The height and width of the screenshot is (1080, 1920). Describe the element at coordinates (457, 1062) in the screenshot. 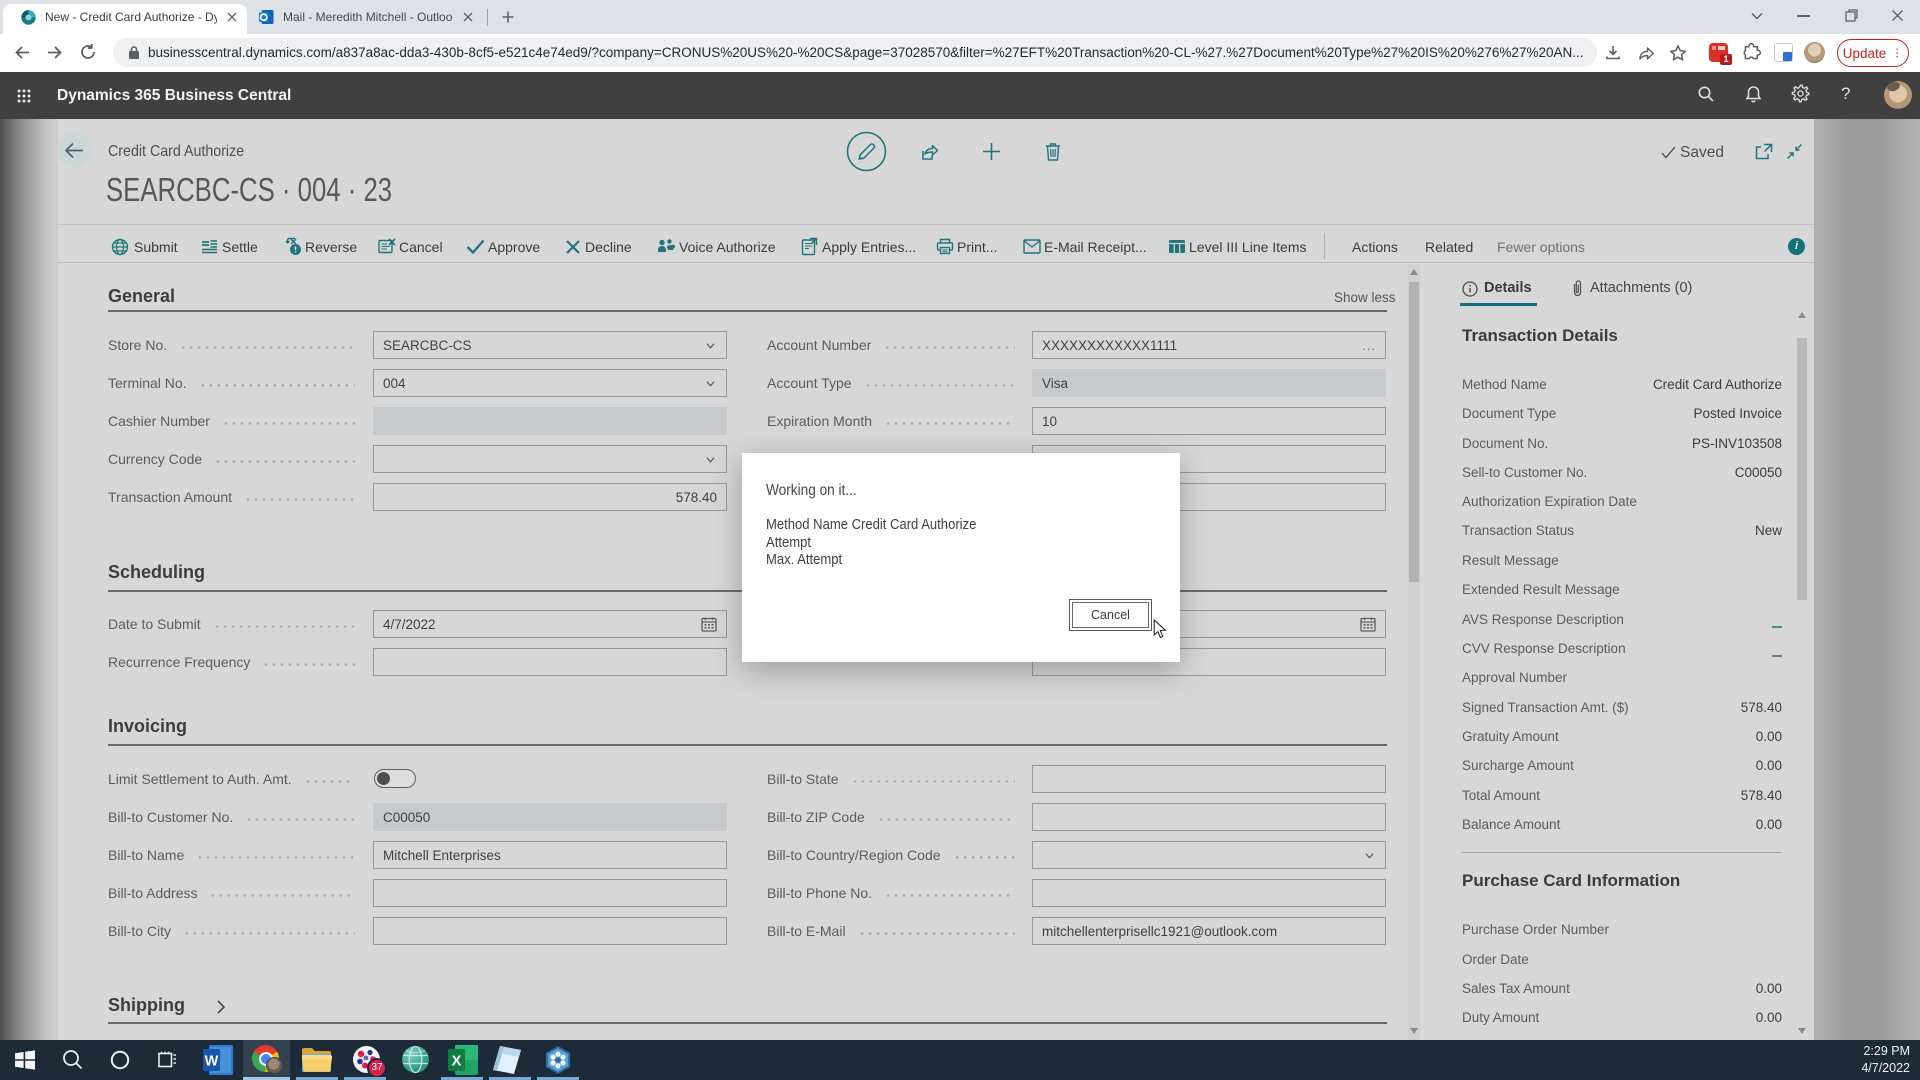

I see `svg-text: X` at that location.